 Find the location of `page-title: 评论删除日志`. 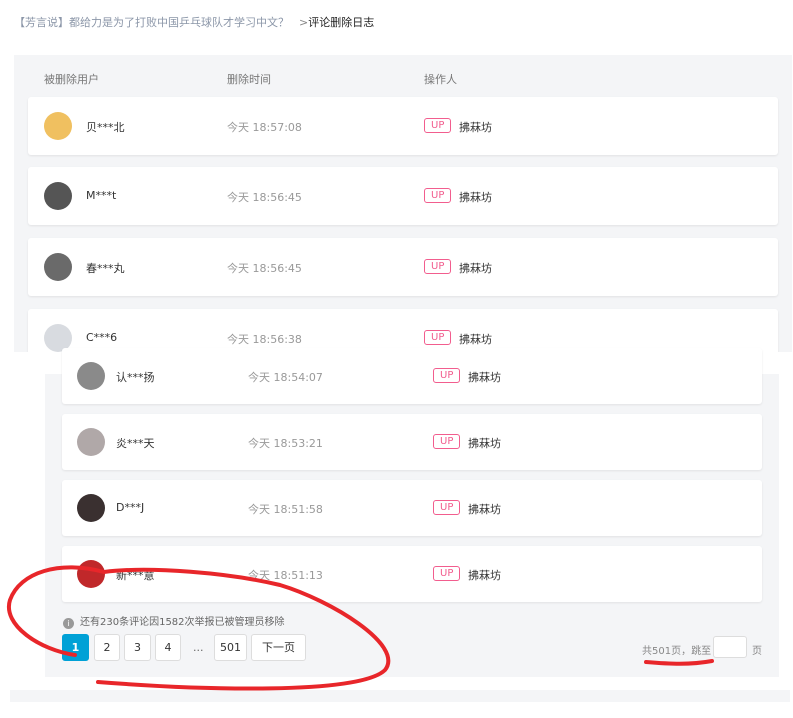

page-title: 评论删除日志 is located at coordinates (341, 22).